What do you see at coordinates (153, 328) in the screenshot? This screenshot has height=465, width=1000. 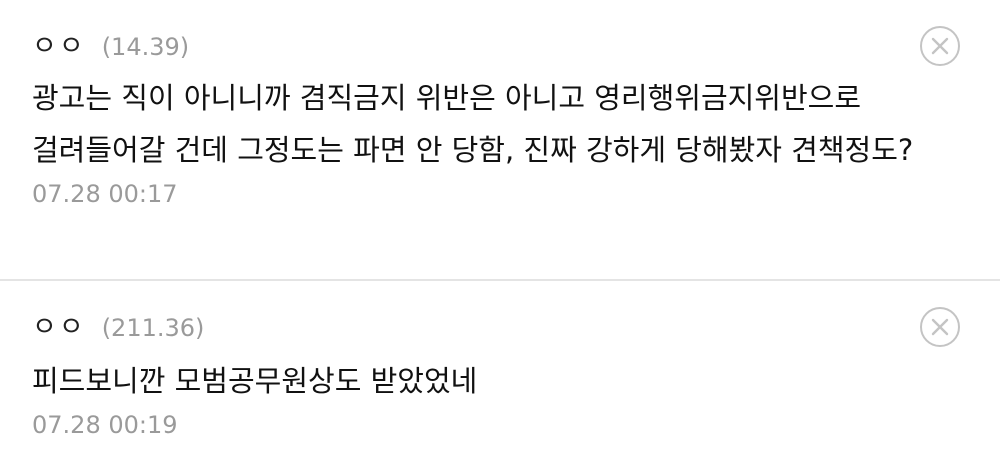 I see `comment-ip: (211.36)` at bounding box center [153, 328].